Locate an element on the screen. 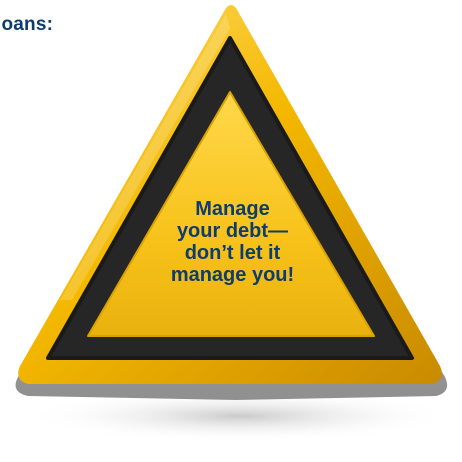  sign-message-line: don’t let it is located at coordinates (232, 253).